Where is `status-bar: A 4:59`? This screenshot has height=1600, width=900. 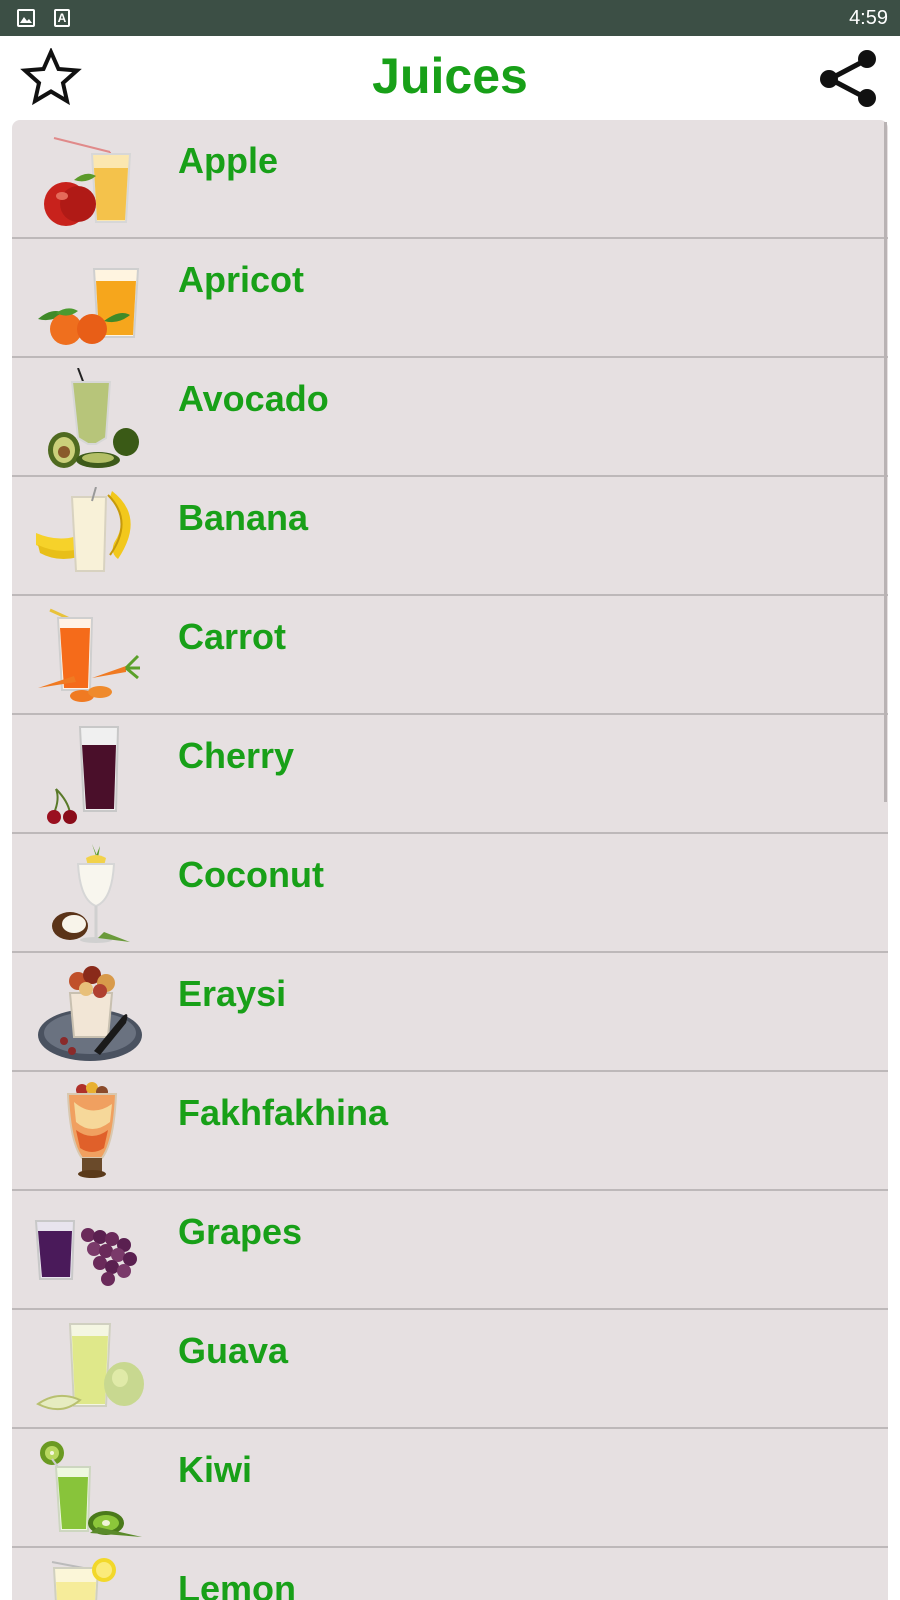
status-bar: A 4:59 is located at coordinates (450, 18).